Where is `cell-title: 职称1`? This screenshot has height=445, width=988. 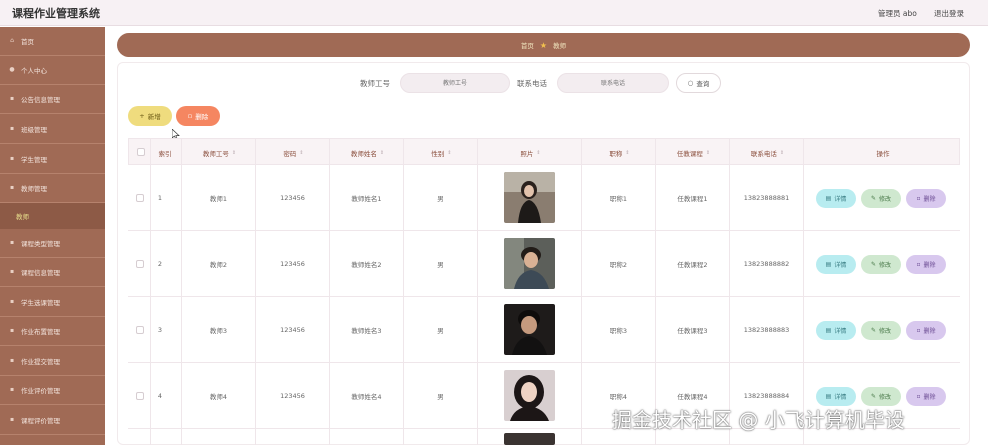 cell-title: 职称1 is located at coordinates (618, 199).